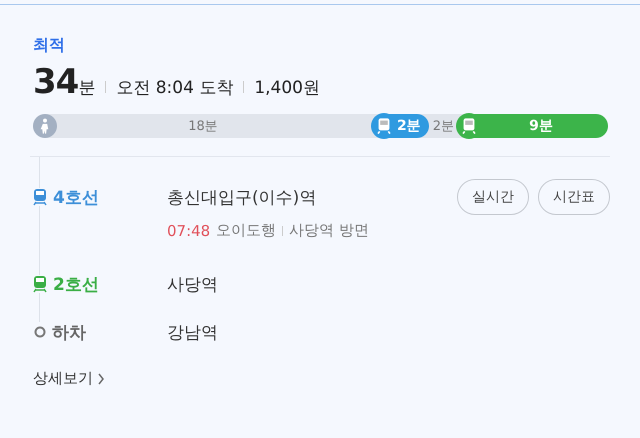 The image size is (640, 438). I want to click on subway-line: 4호선, so click(76, 197).